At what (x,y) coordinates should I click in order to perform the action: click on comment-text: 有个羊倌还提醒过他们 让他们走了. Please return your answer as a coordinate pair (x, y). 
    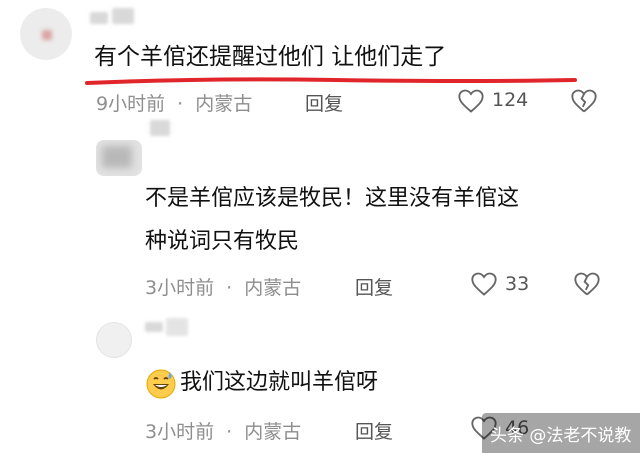
    Looking at the image, I should click on (270, 57).